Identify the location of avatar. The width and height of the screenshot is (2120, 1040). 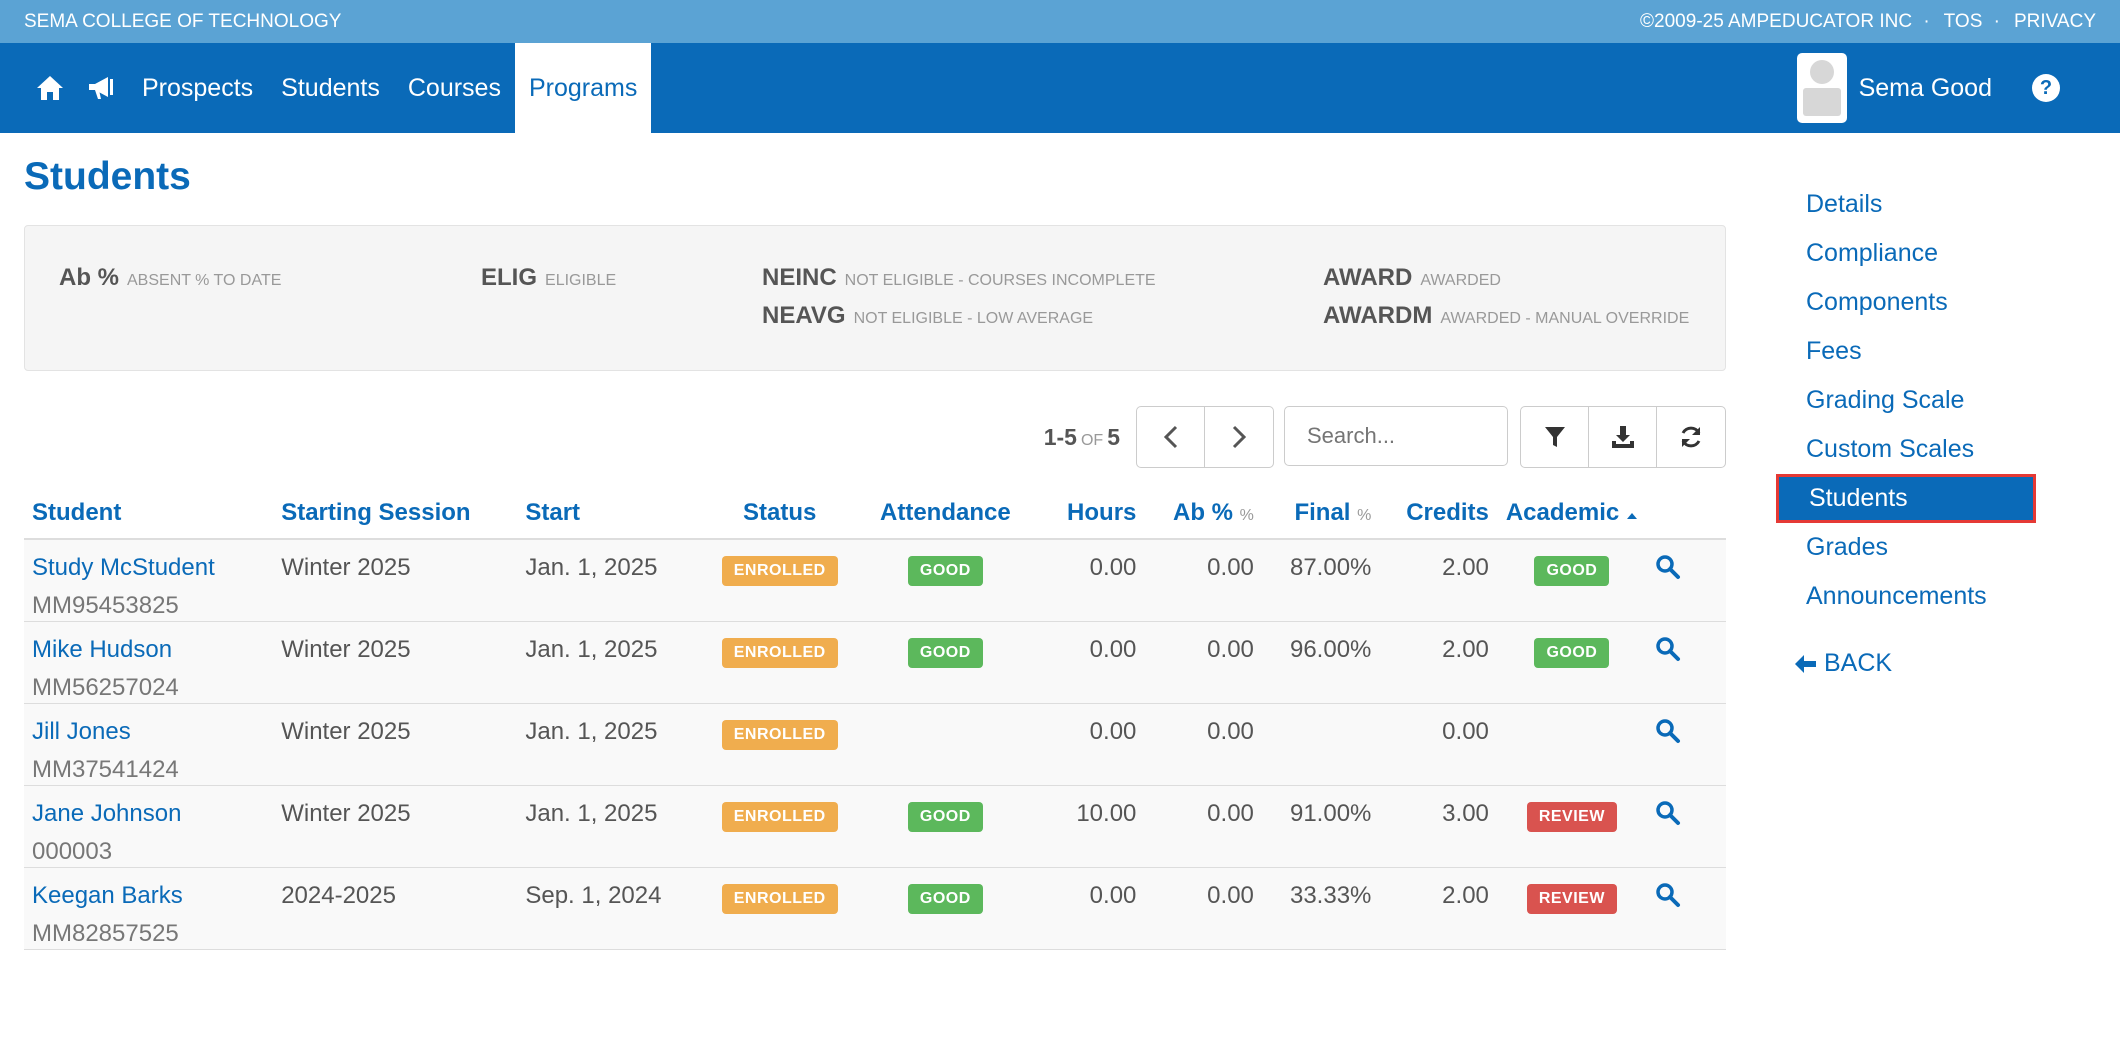
(1821, 88).